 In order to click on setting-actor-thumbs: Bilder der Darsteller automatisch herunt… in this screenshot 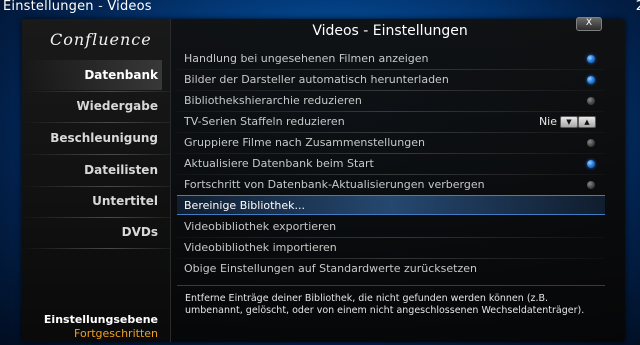, I will do `click(391, 80)`.